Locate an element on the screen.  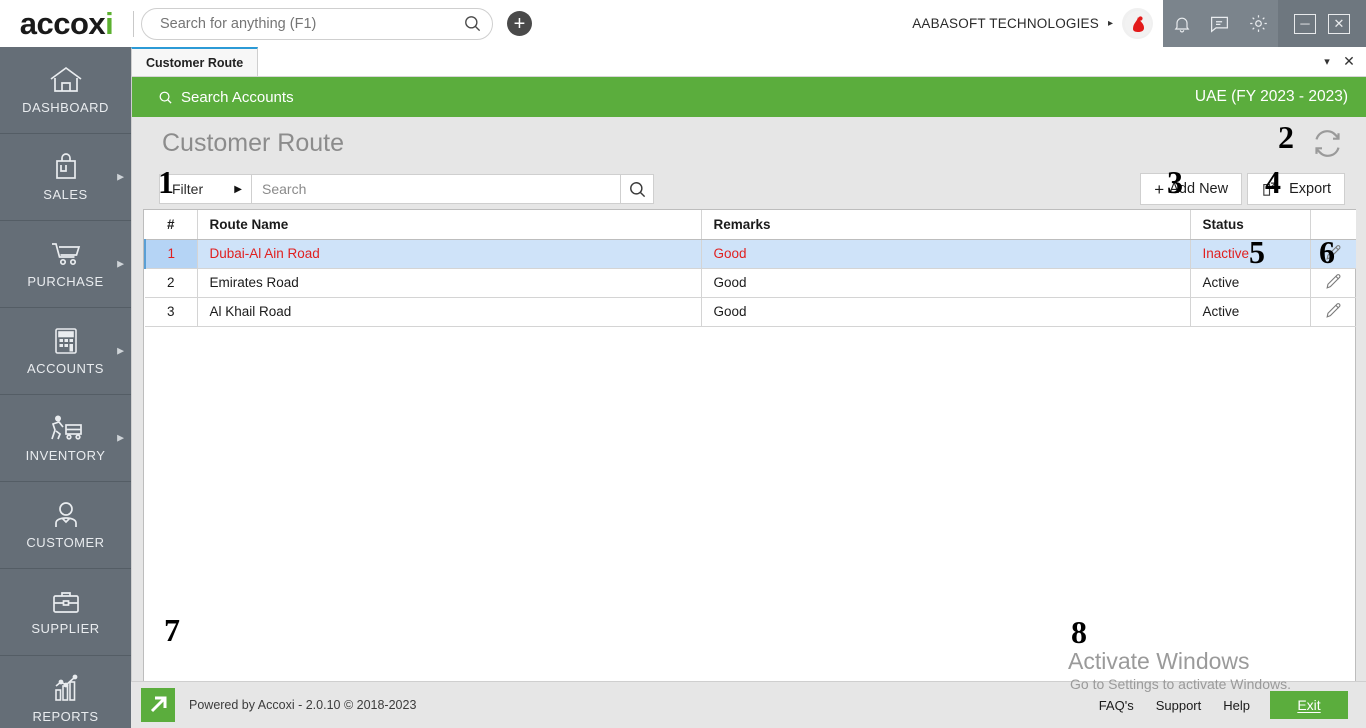
column-header-status: Status is located at coordinates (1250, 225).